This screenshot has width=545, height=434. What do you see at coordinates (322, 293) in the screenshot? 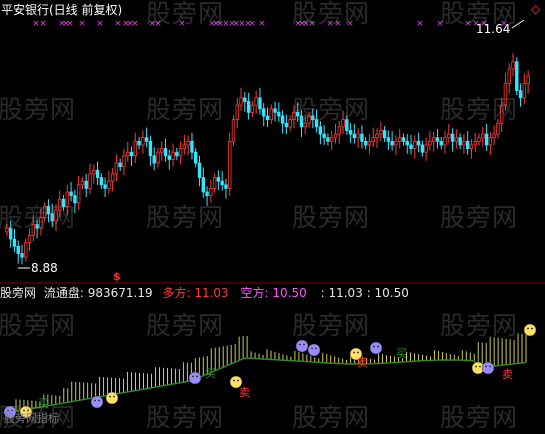
I see `pair-label: :` at bounding box center [322, 293].